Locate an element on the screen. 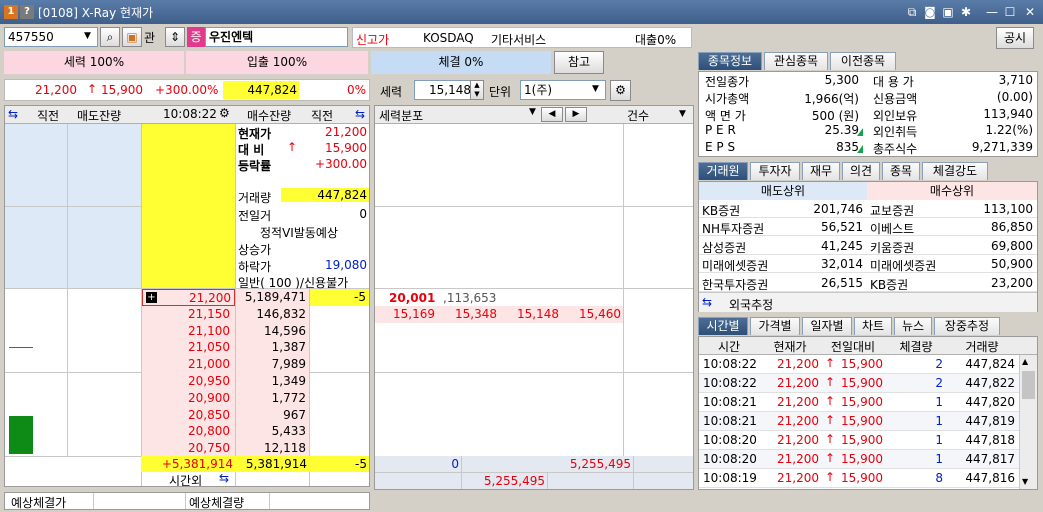  time-row: 10:08:22 21,200 ↑ 15,900 2 447,822 is located at coordinates (859, 383).